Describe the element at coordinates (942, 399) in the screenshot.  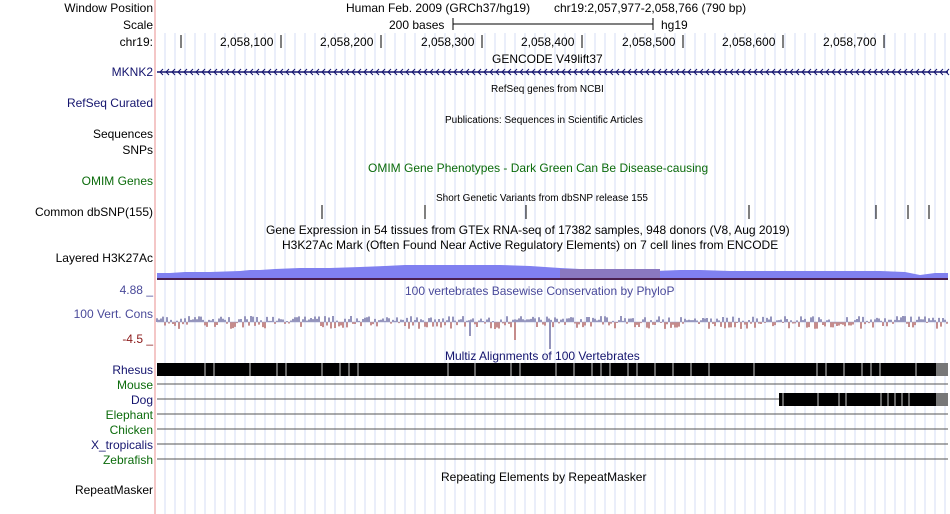
I see `dog-alignment-end` at that location.